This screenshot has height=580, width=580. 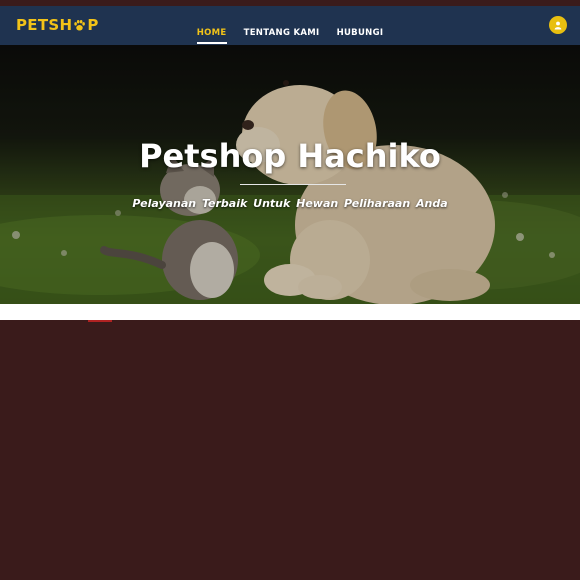 I want to click on hero-title: Petshop Hachiko, so click(x=290, y=156).